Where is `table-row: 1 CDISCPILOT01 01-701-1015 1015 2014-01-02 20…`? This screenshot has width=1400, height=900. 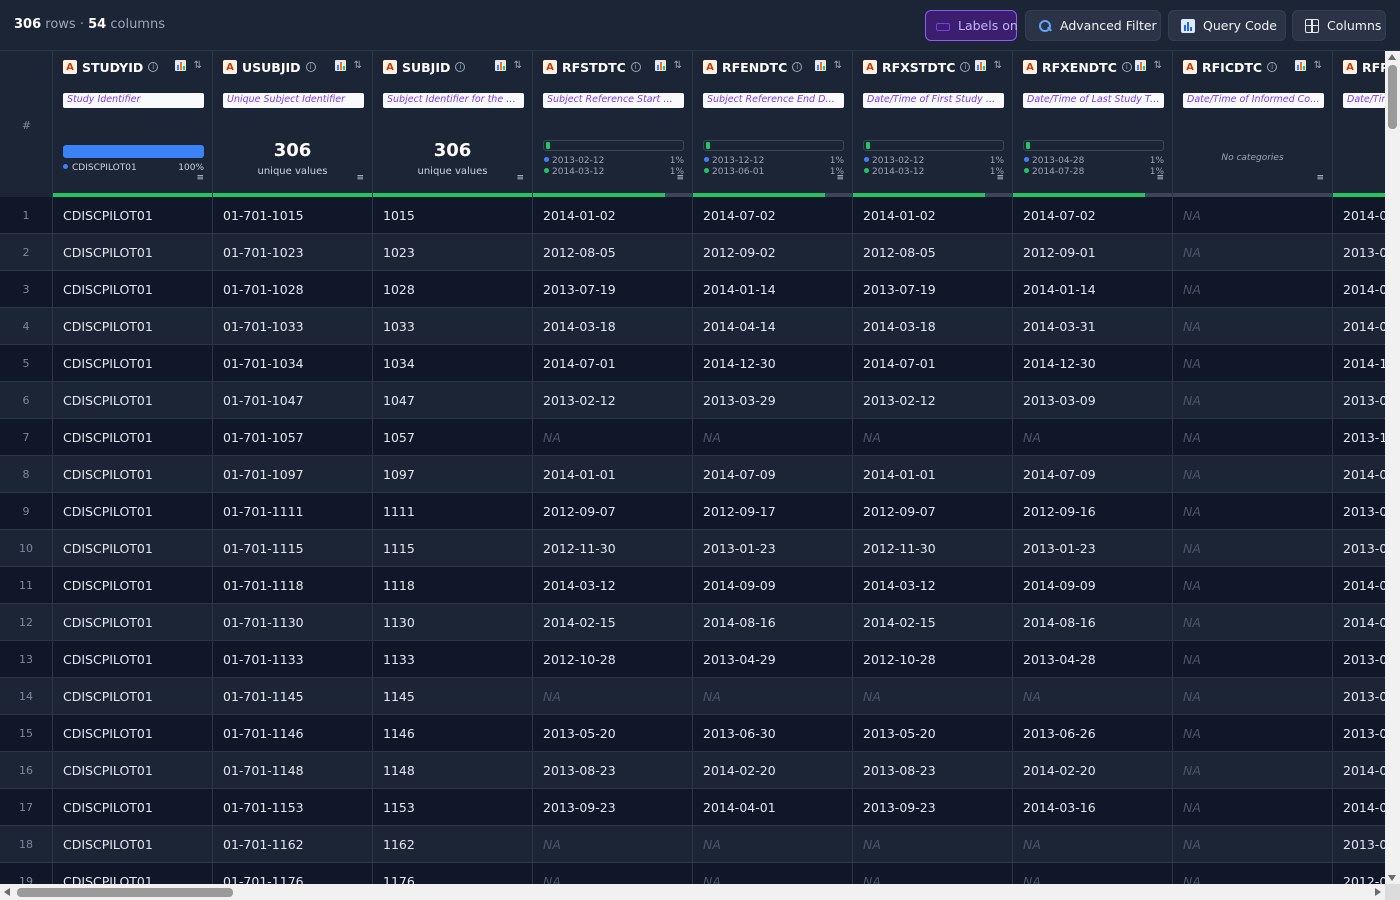
table-row: 1 CDISCPILOT01 01-701-1015 1015 2014-01-02 20… is located at coordinates (692, 215).